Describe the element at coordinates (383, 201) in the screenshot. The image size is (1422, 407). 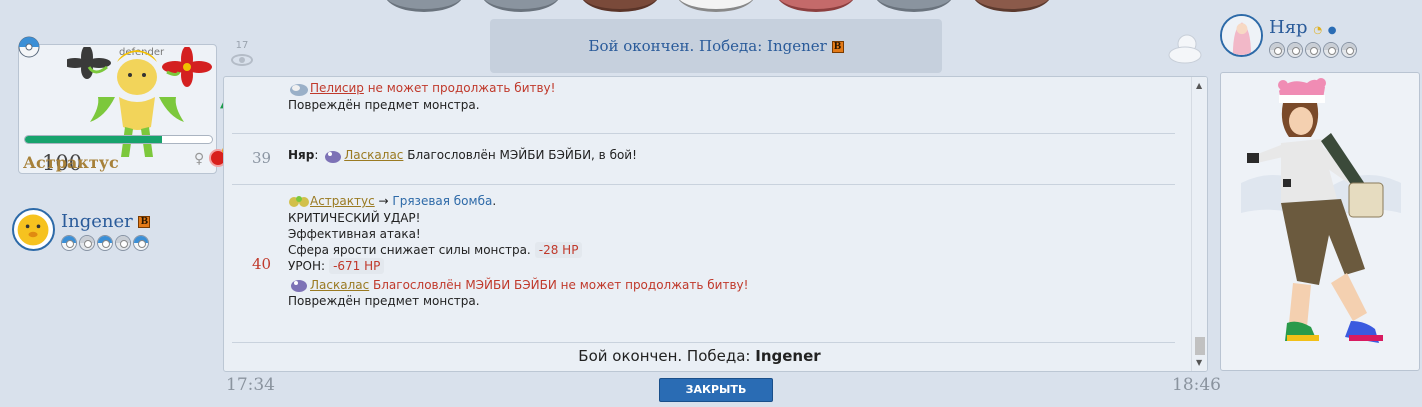
I see `arrow: →` at that location.